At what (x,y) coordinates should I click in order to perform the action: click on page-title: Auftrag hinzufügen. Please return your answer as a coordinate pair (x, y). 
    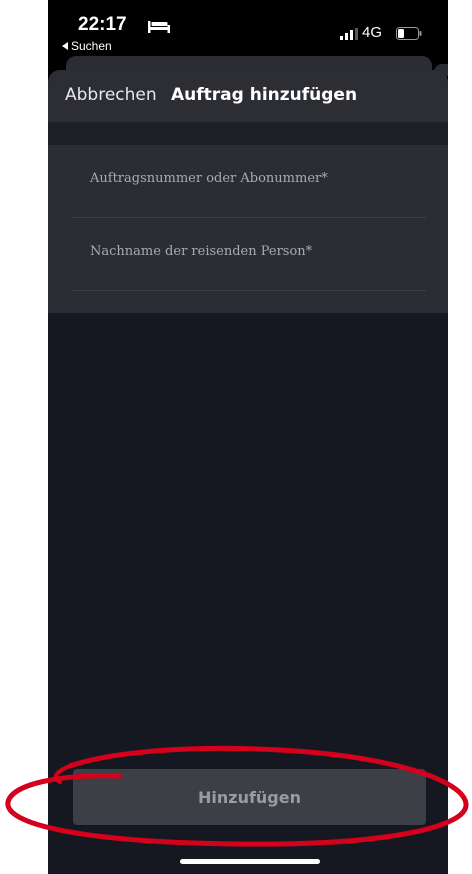
    Looking at the image, I should click on (264, 95).